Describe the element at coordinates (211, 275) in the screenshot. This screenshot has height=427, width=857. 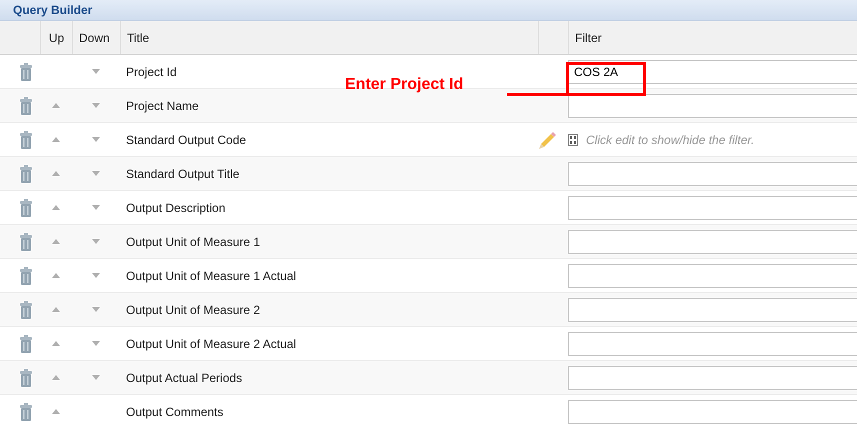
I see `field-title: Output Unit of Measure 1 Actual` at that location.